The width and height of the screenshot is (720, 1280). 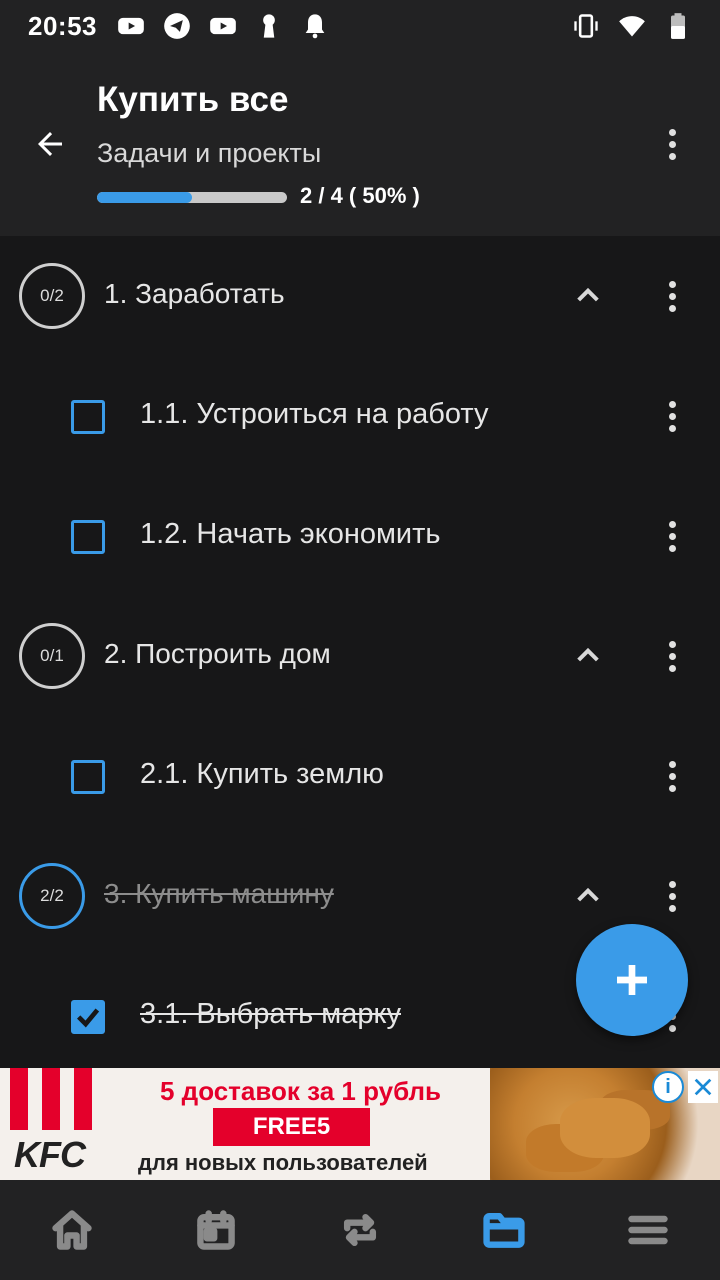 I want to click on task-row: 2.1. Купить землю, so click(x=360, y=776).